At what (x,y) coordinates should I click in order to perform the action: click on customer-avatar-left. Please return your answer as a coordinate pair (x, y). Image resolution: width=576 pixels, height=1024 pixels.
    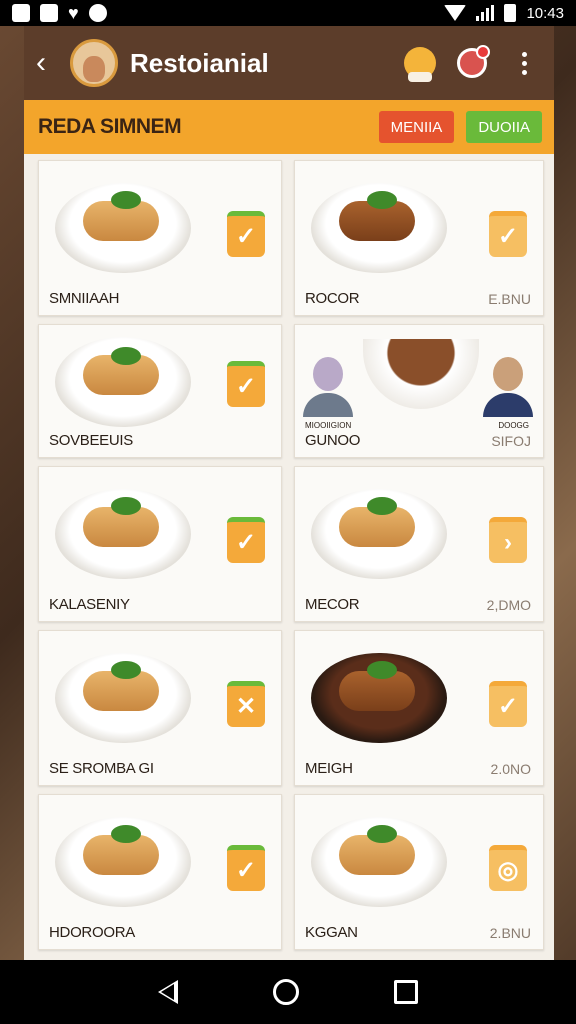
    Looking at the image, I should click on (328, 388).